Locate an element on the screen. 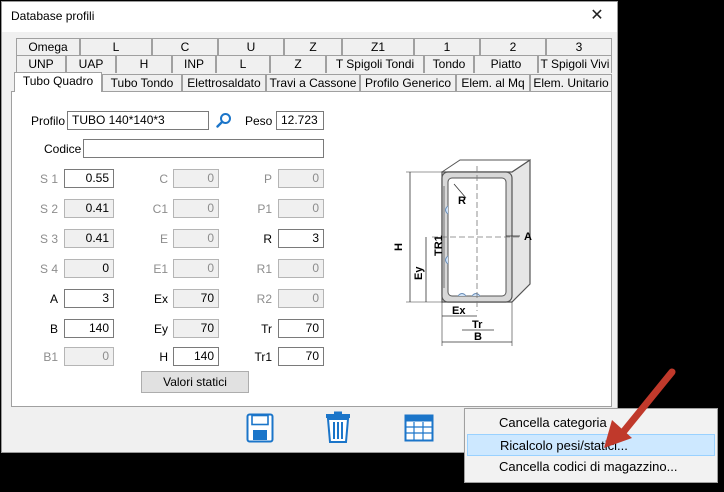 The height and width of the screenshot is (492, 724). tab-elem-unitario: Elem. Unitario is located at coordinates (571, 83).